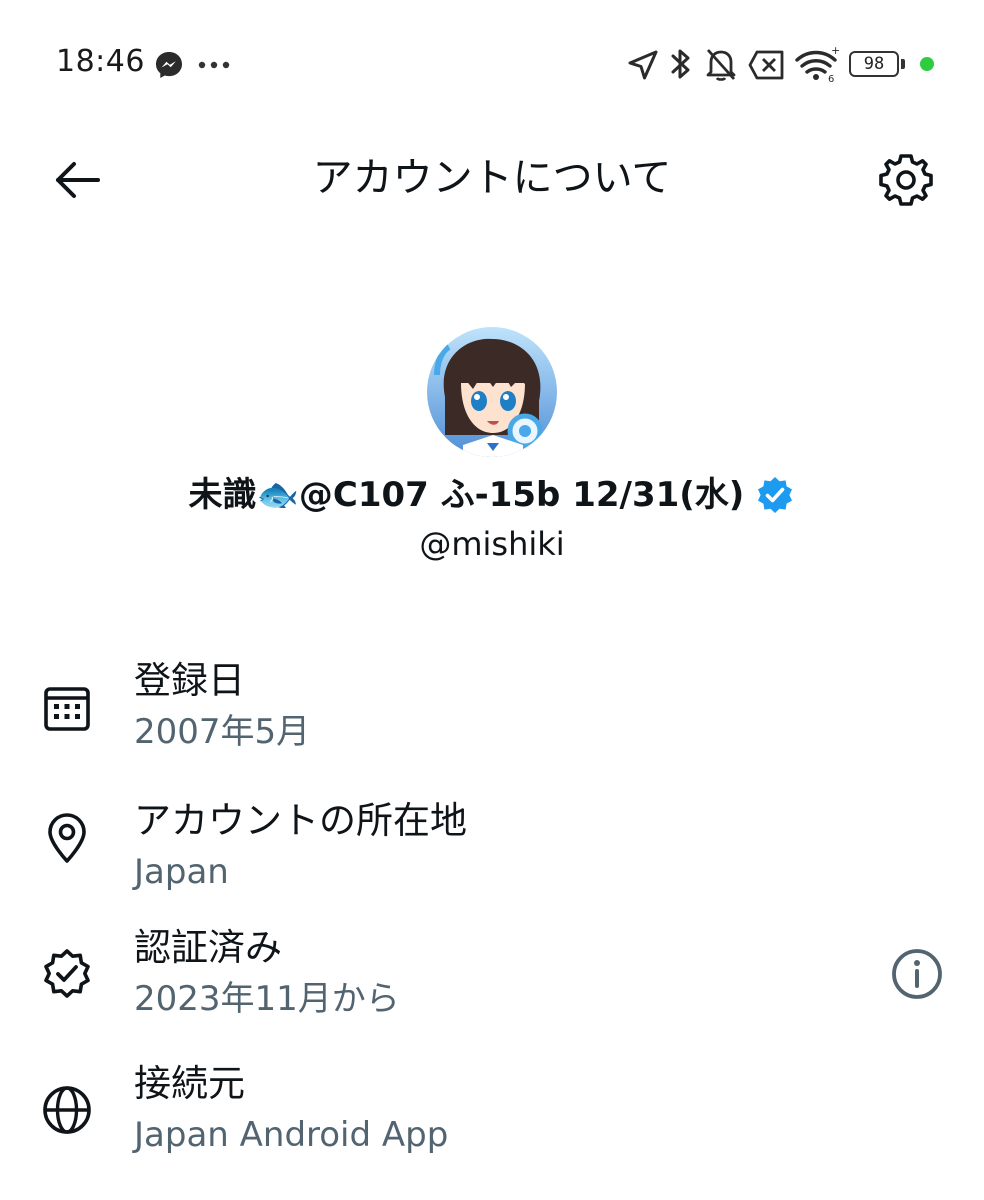 Image resolution: width=984 pixels, height=1200 pixels. What do you see at coordinates (492, 715) in the screenshot?
I see `info-row-join-date: 登録日 2007年5月` at bounding box center [492, 715].